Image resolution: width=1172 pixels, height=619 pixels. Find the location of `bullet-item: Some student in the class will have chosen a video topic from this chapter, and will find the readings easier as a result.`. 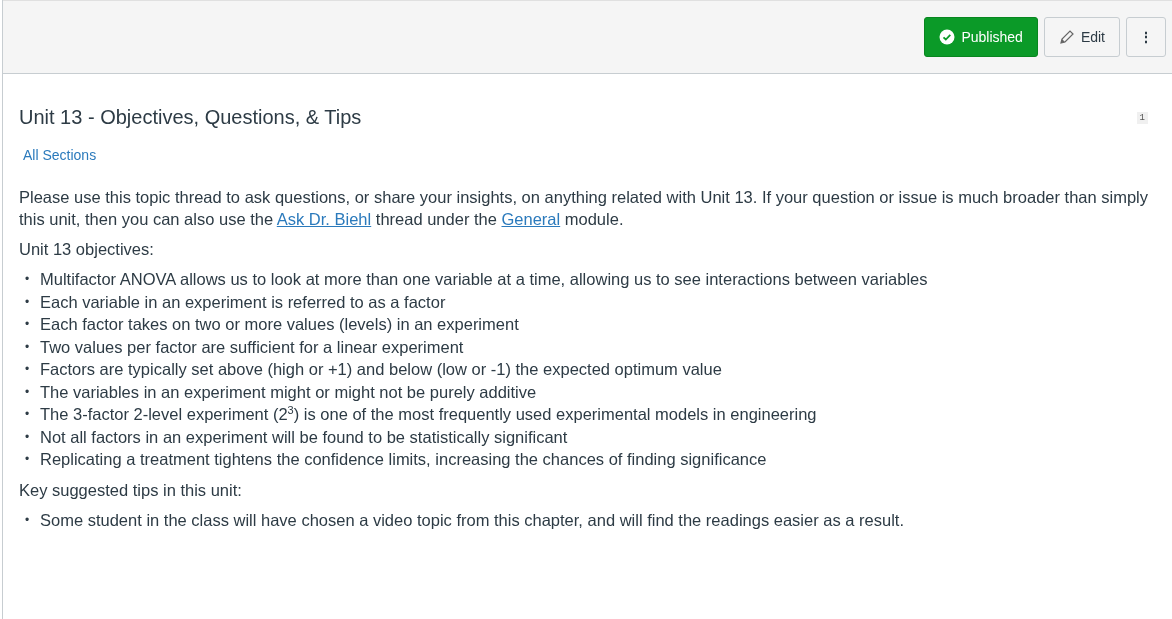

bullet-item: Some student in the class will have chosen a video topic from this chapter, and will find the readings easier as a result. is located at coordinates (472, 520).